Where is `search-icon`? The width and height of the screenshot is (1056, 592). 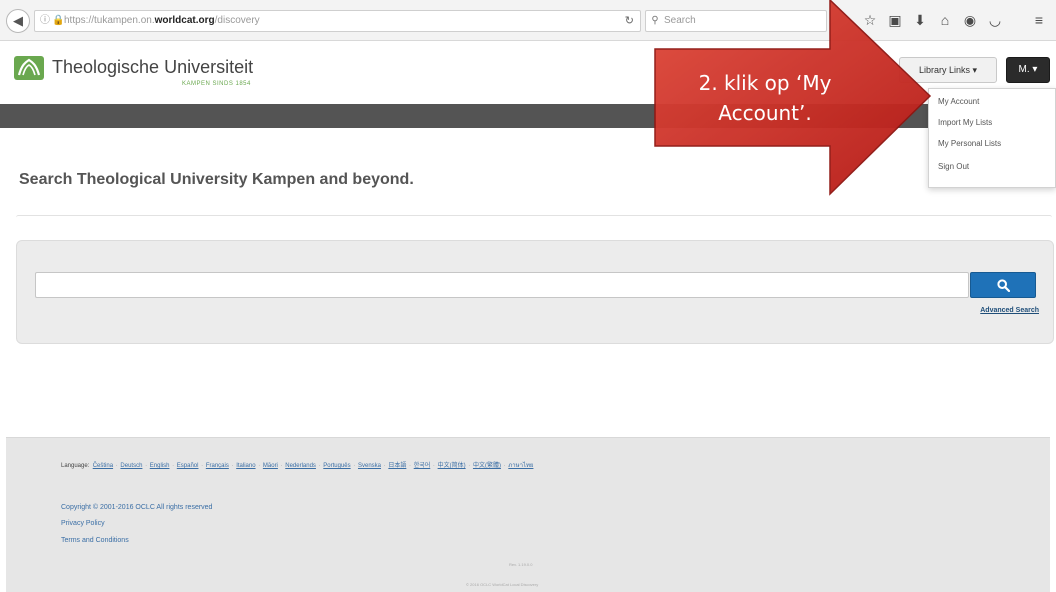 search-icon is located at coordinates (1003, 285).